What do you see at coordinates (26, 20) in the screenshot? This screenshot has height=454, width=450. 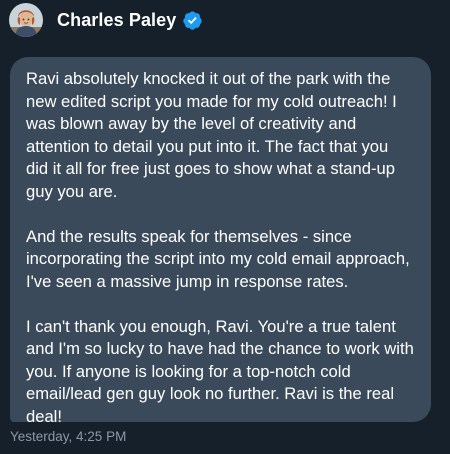 I see `avatar` at bounding box center [26, 20].